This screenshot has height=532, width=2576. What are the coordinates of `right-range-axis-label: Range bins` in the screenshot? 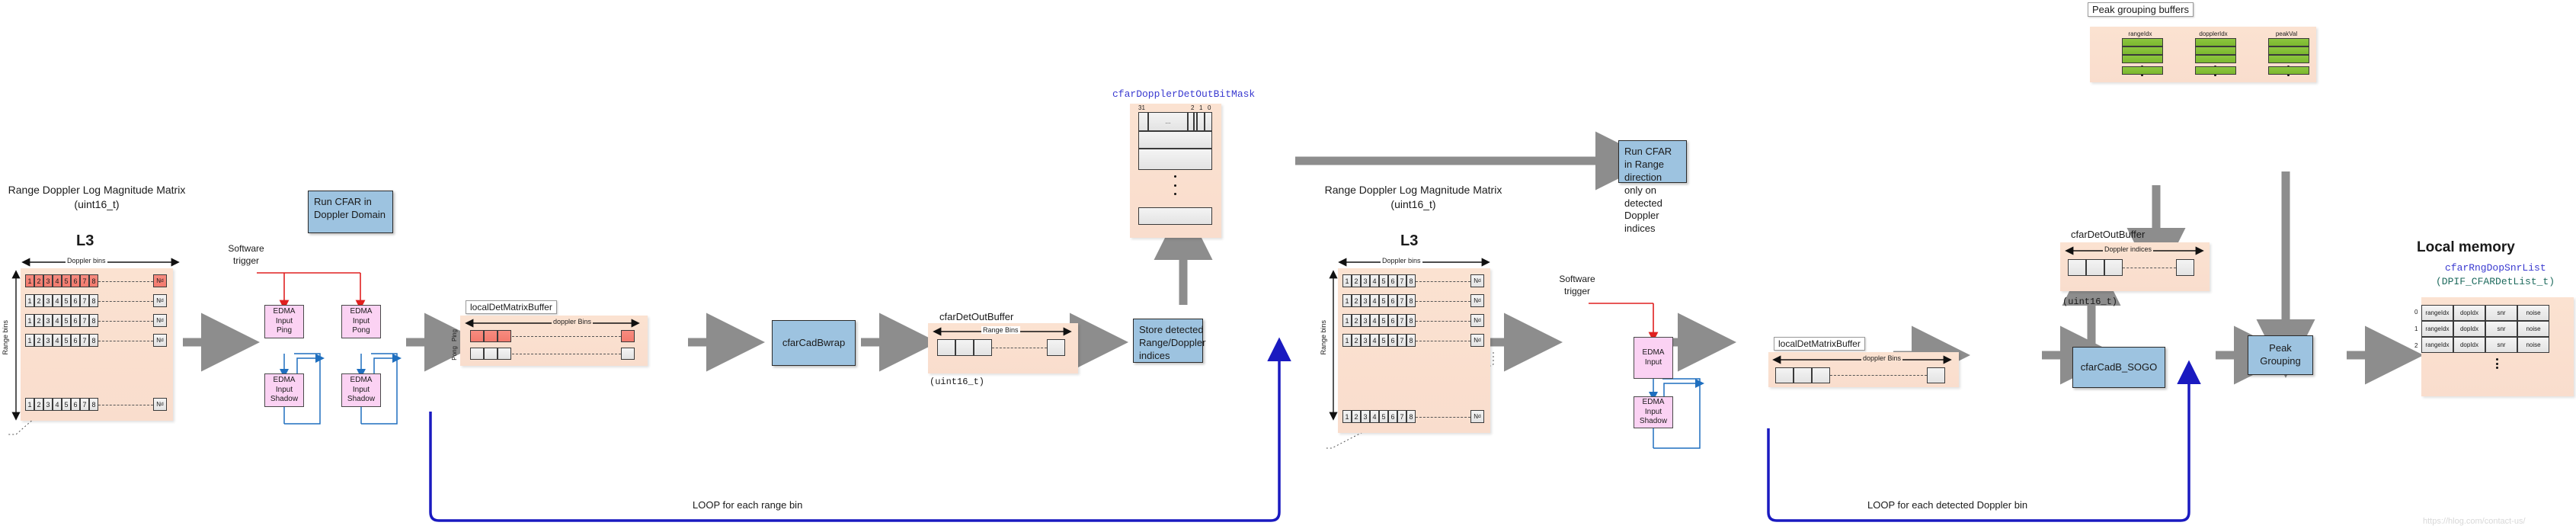 It's located at (1323, 337).